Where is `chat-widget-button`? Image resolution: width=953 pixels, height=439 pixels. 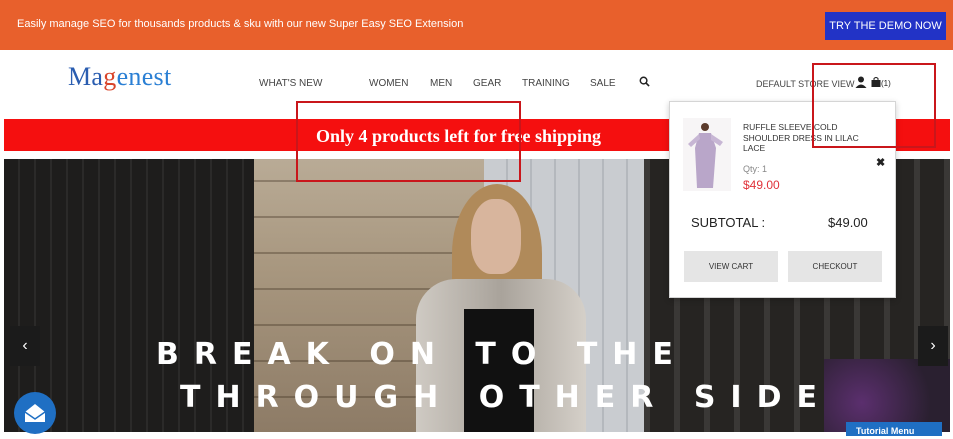 chat-widget-button is located at coordinates (35, 413).